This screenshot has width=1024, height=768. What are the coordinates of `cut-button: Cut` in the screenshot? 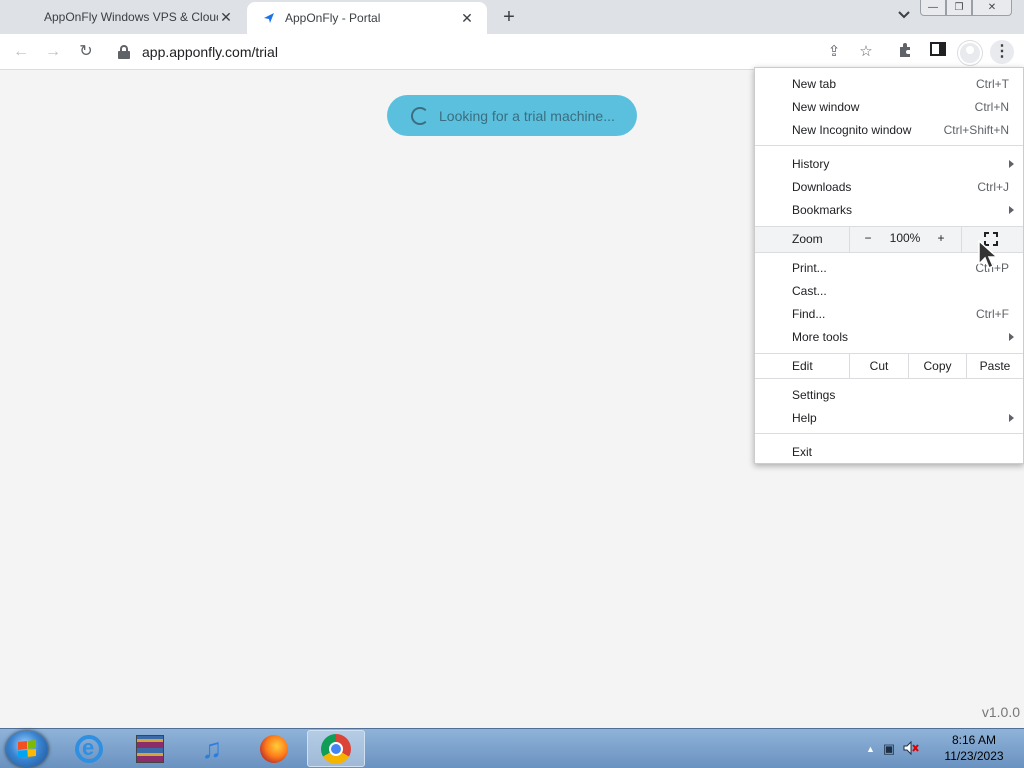 It's located at (878, 366).